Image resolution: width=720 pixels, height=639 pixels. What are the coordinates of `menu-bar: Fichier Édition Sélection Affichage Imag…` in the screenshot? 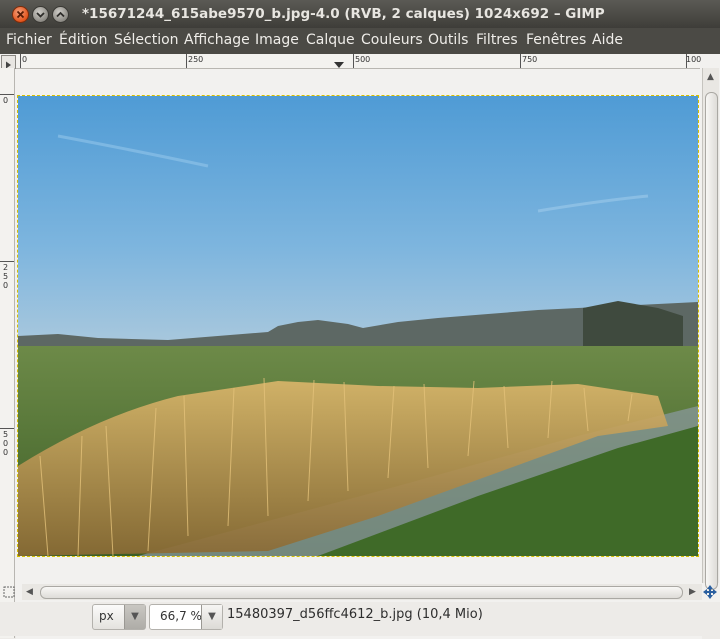 It's located at (360, 41).